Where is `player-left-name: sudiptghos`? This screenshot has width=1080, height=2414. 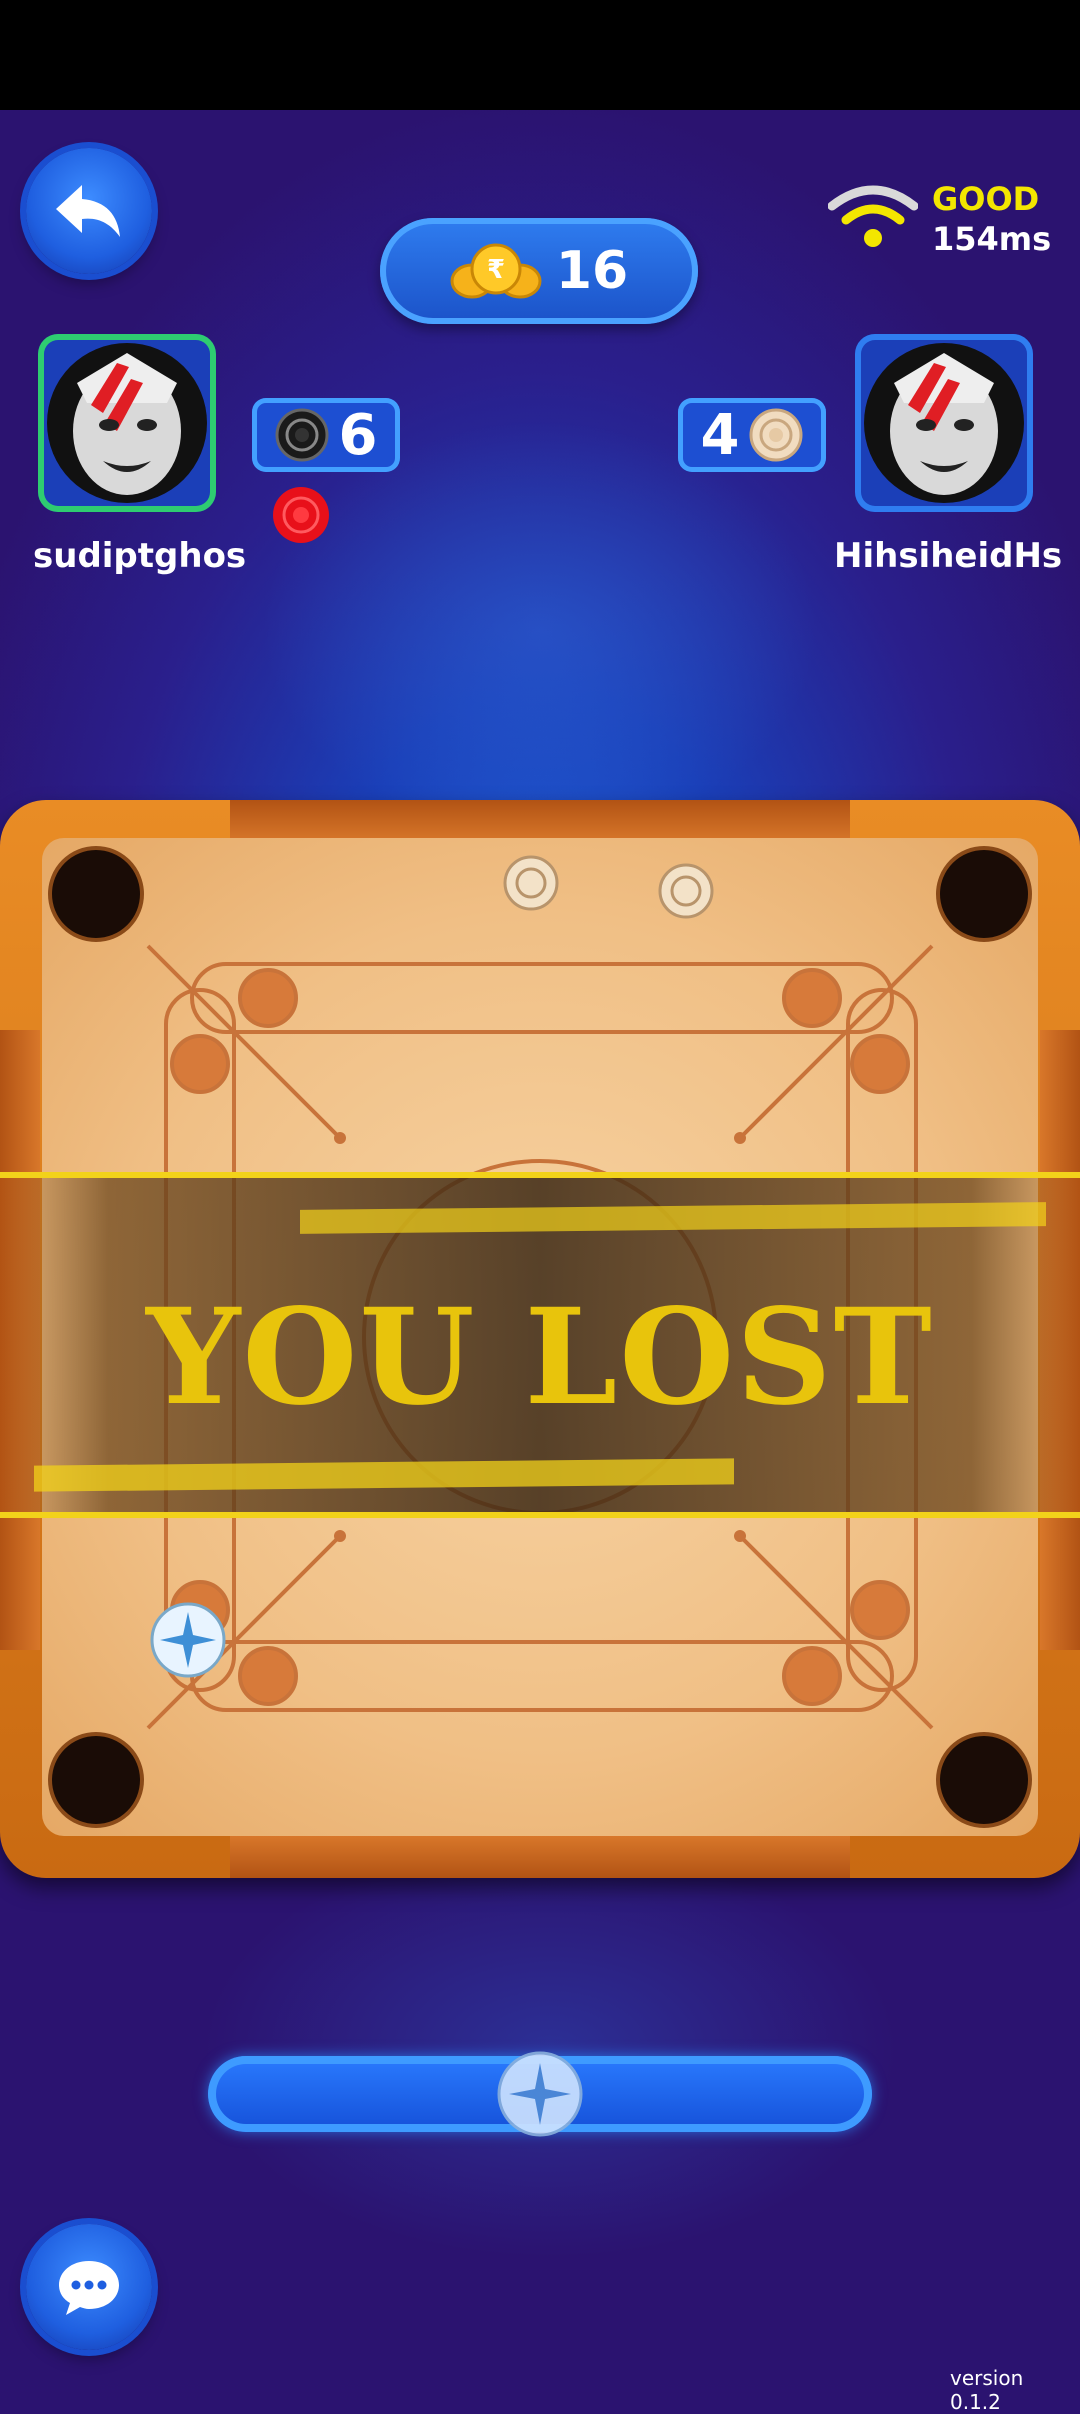
player-left-name: sudiptghos is located at coordinates (140, 556).